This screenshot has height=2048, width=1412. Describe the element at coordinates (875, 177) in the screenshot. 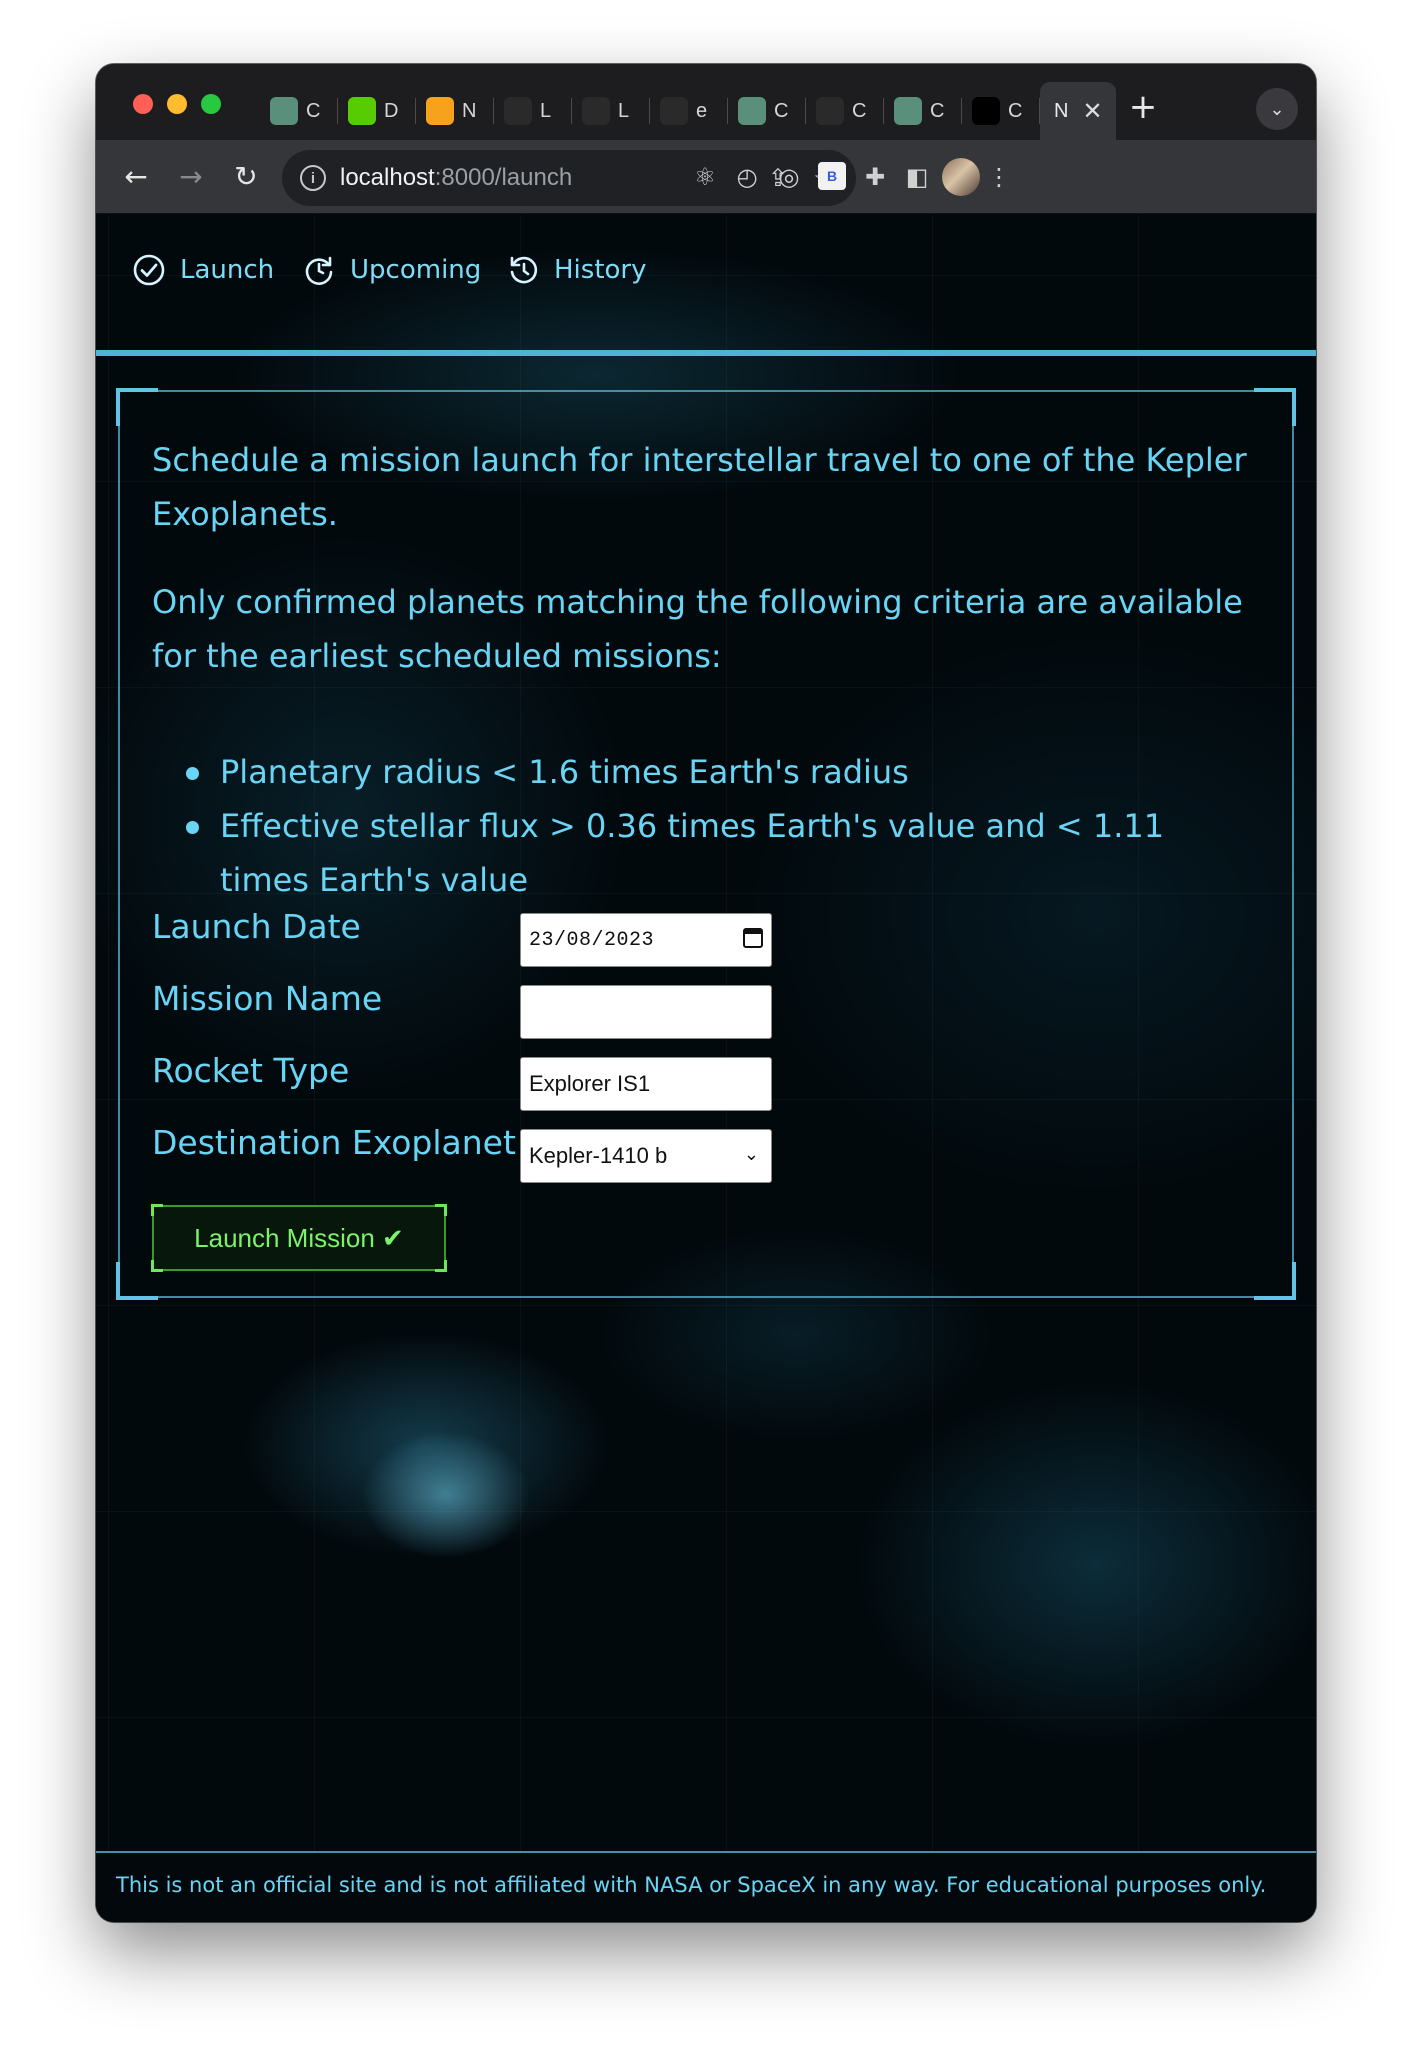

I see `extensions-puzzle-icon: ✚` at that location.